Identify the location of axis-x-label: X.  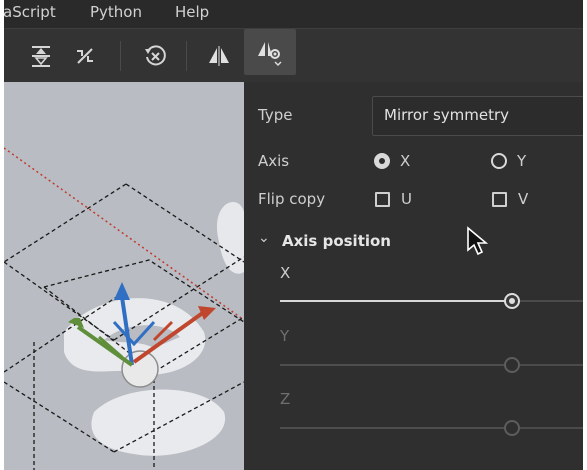
(405, 161).